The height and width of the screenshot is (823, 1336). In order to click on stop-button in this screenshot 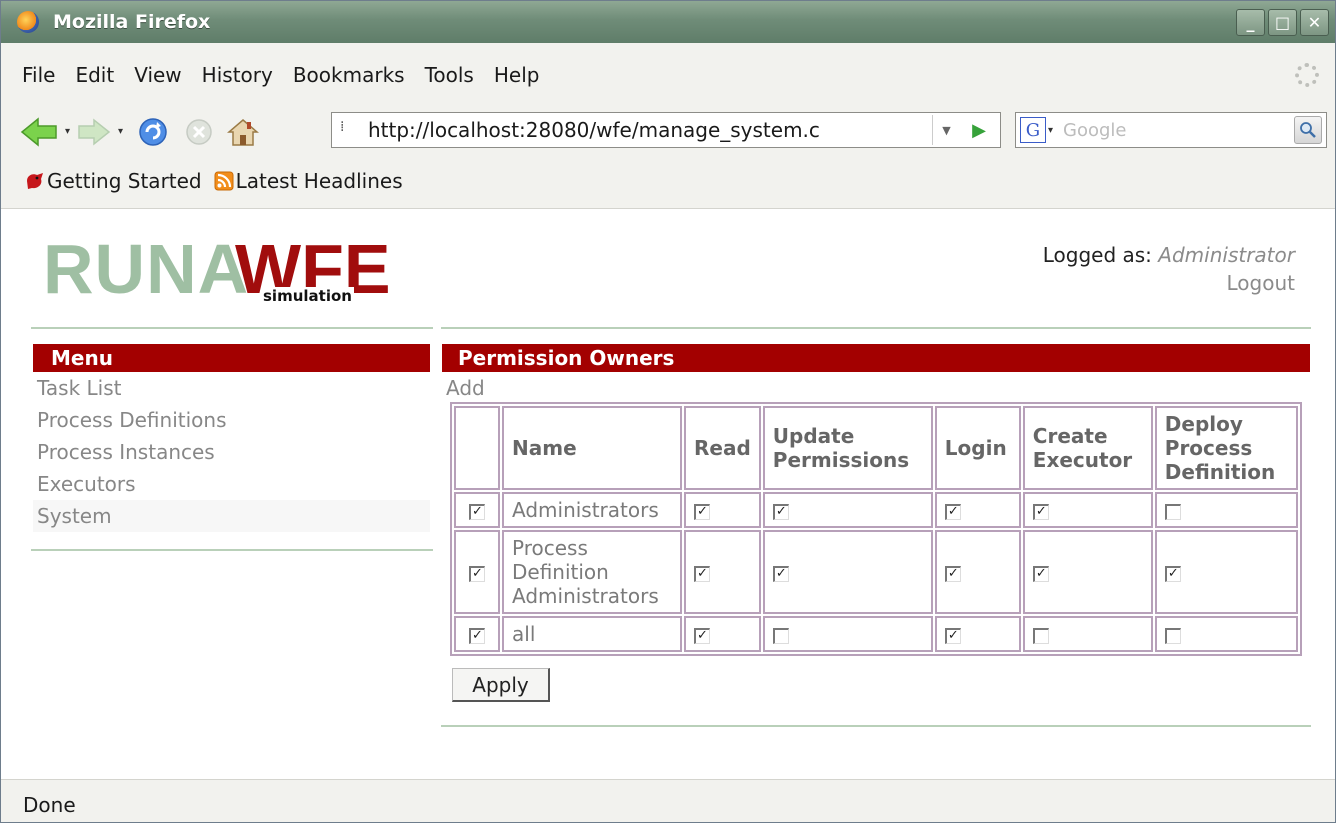, I will do `click(199, 132)`.